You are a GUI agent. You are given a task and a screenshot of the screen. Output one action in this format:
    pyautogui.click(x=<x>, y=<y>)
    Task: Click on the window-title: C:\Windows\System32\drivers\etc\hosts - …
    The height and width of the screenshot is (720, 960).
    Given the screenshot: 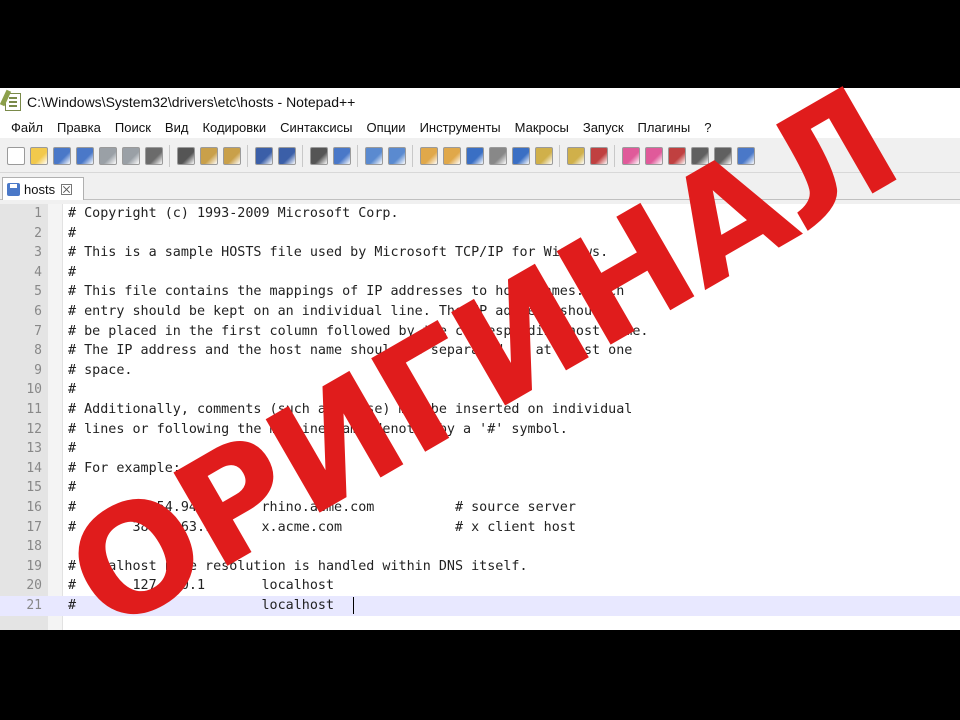 What is the action you would take?
    pyautogui.click(x=191, y=102)
    